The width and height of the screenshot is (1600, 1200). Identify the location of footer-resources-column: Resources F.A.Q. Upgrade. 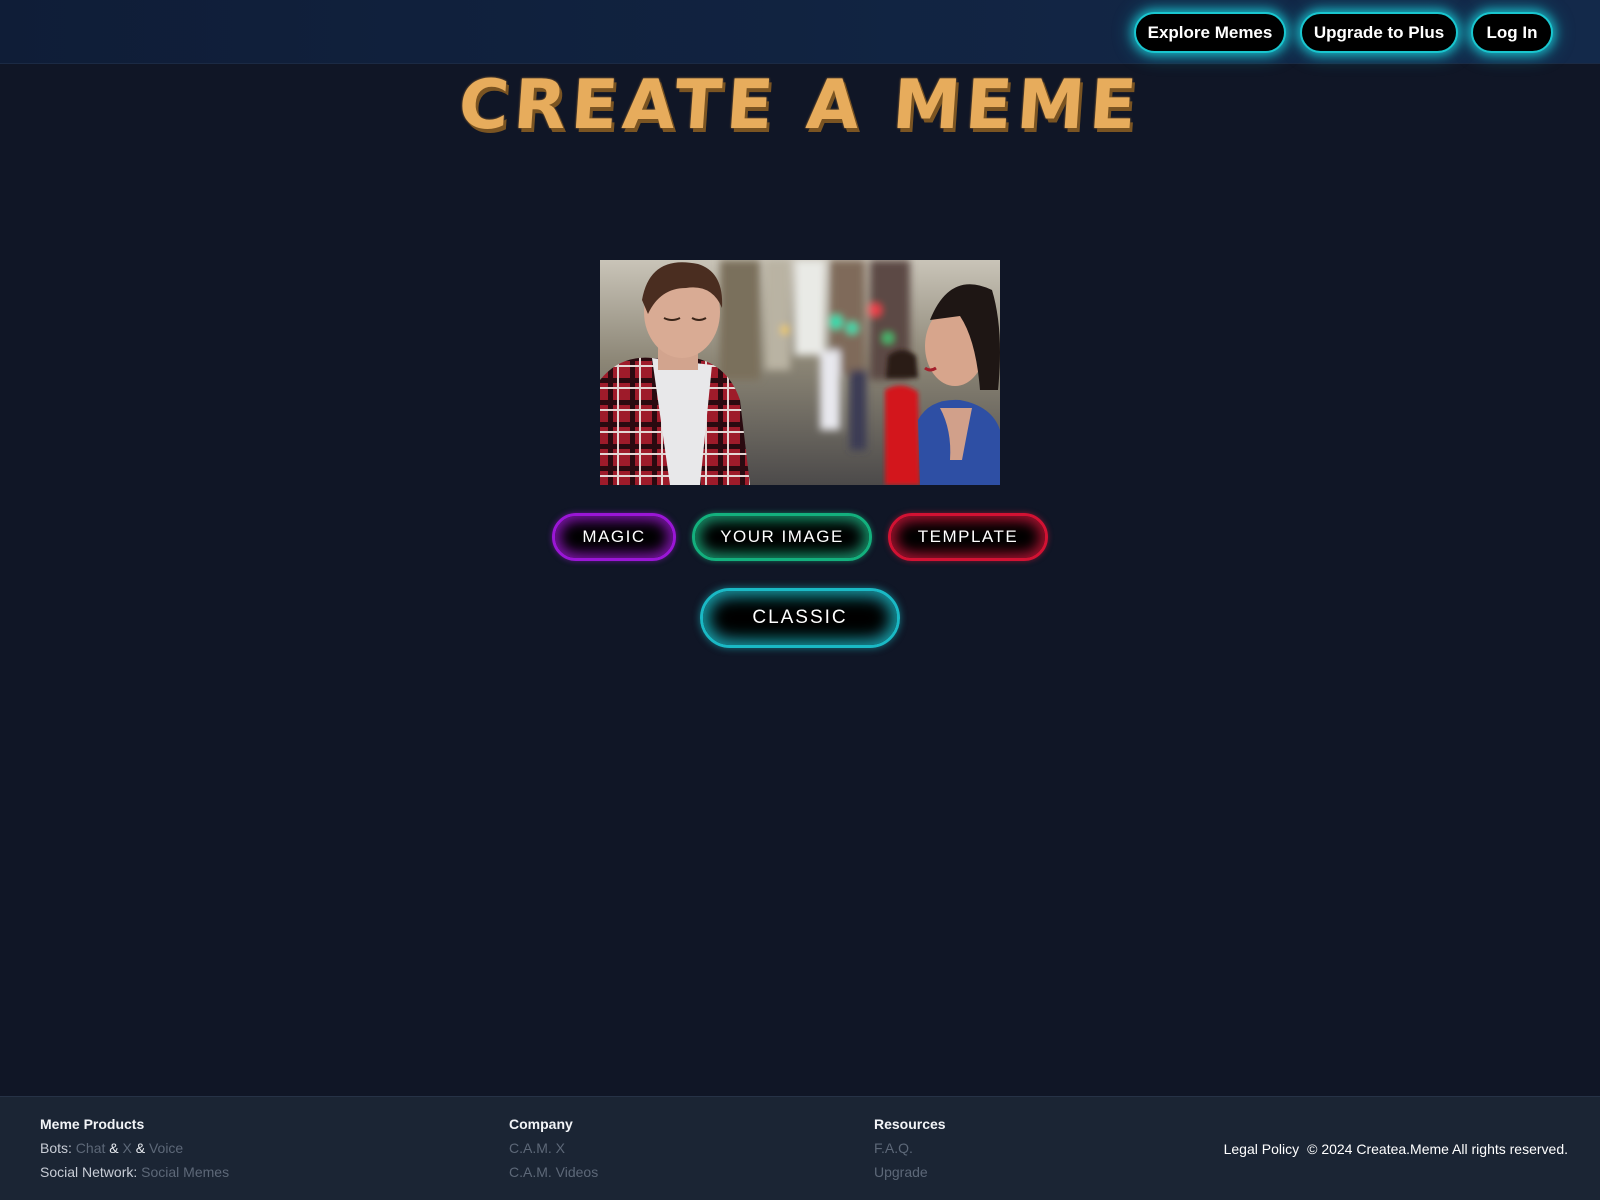
(910, 1151).